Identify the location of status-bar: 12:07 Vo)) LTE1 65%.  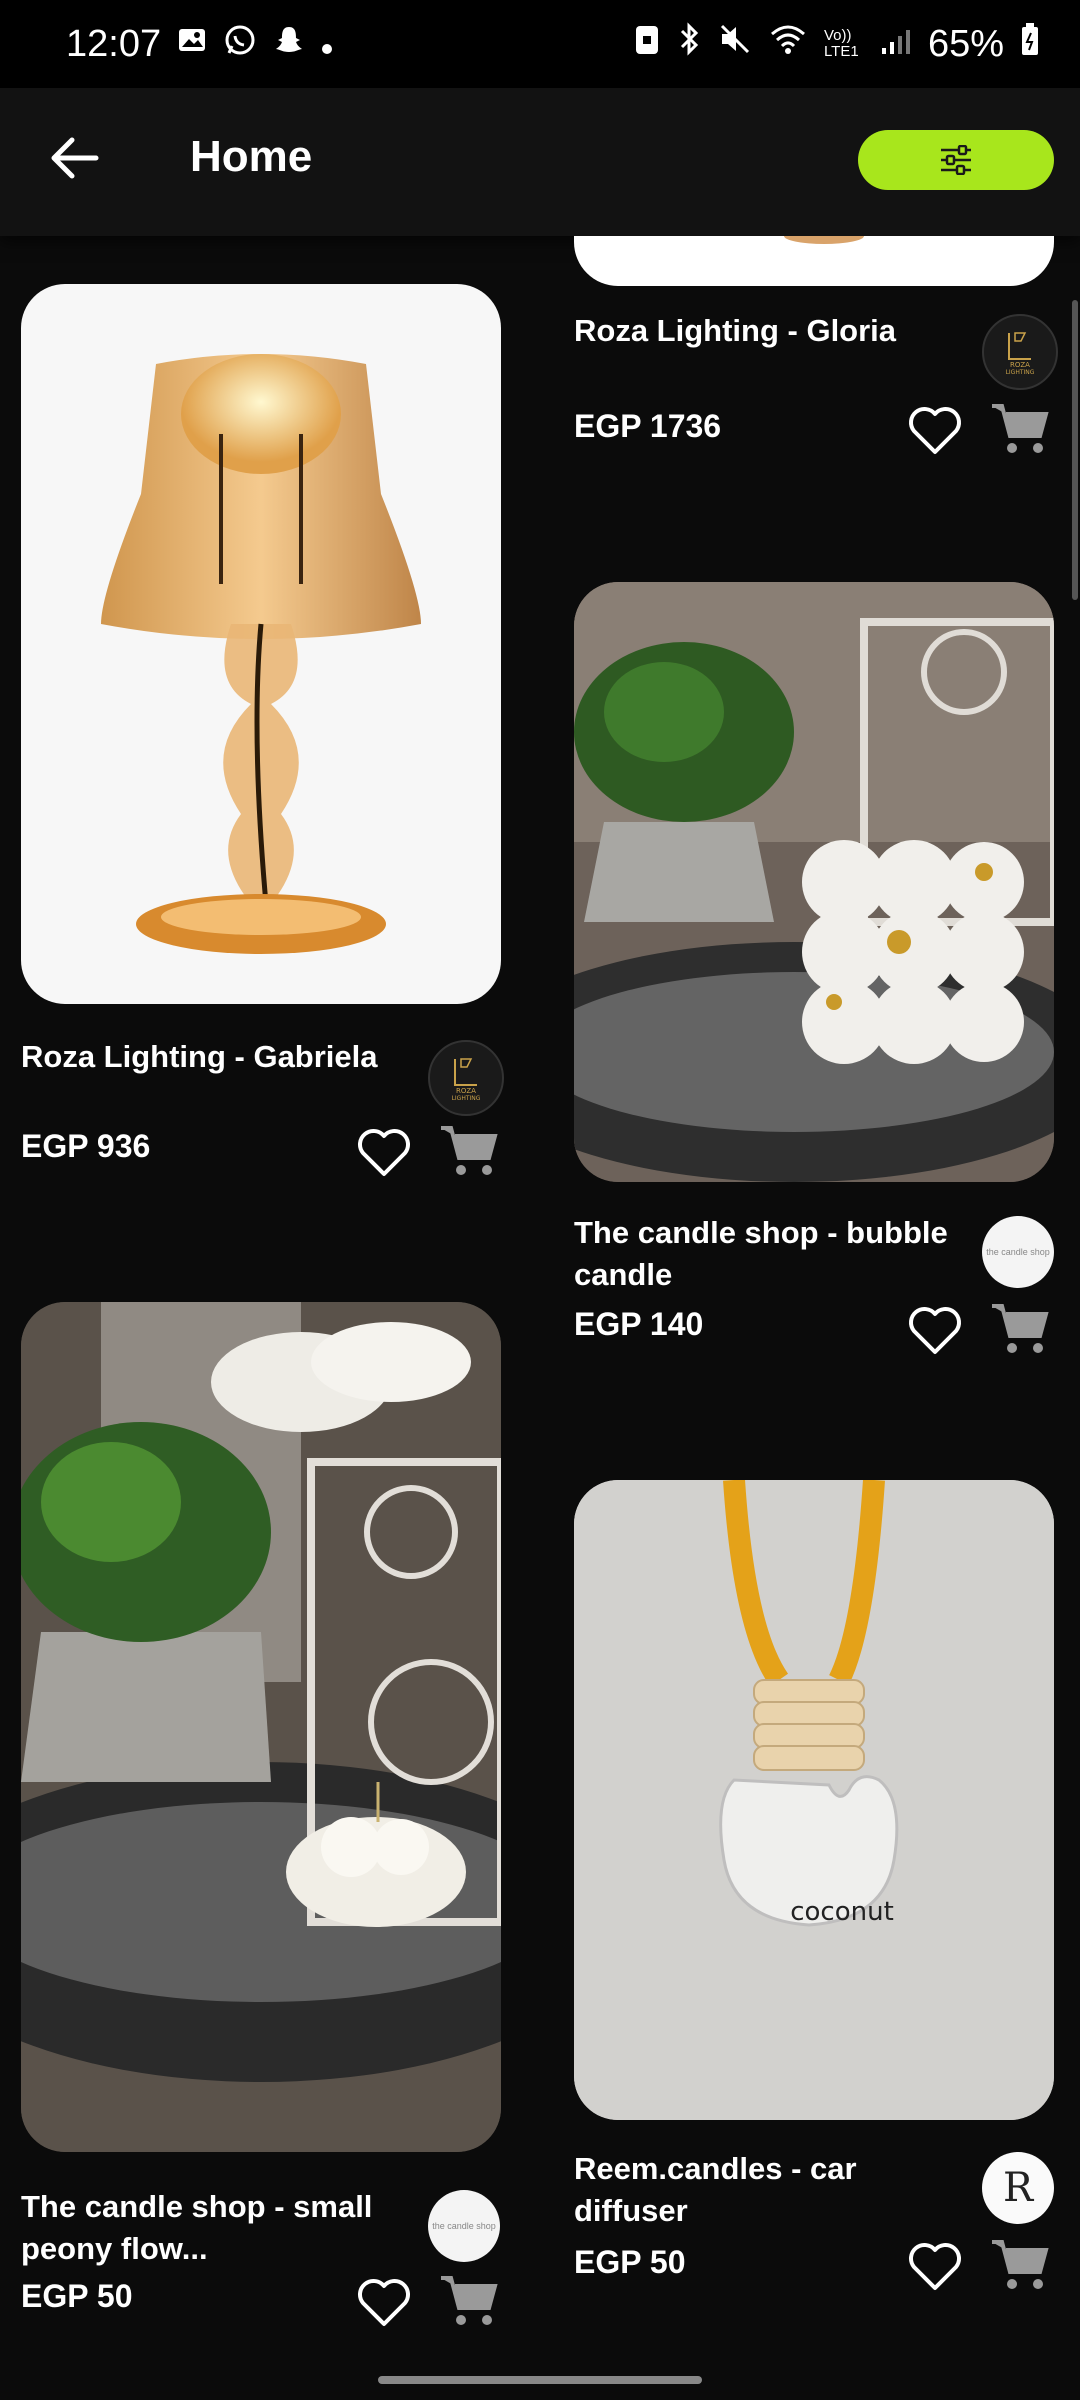
(540, 44).